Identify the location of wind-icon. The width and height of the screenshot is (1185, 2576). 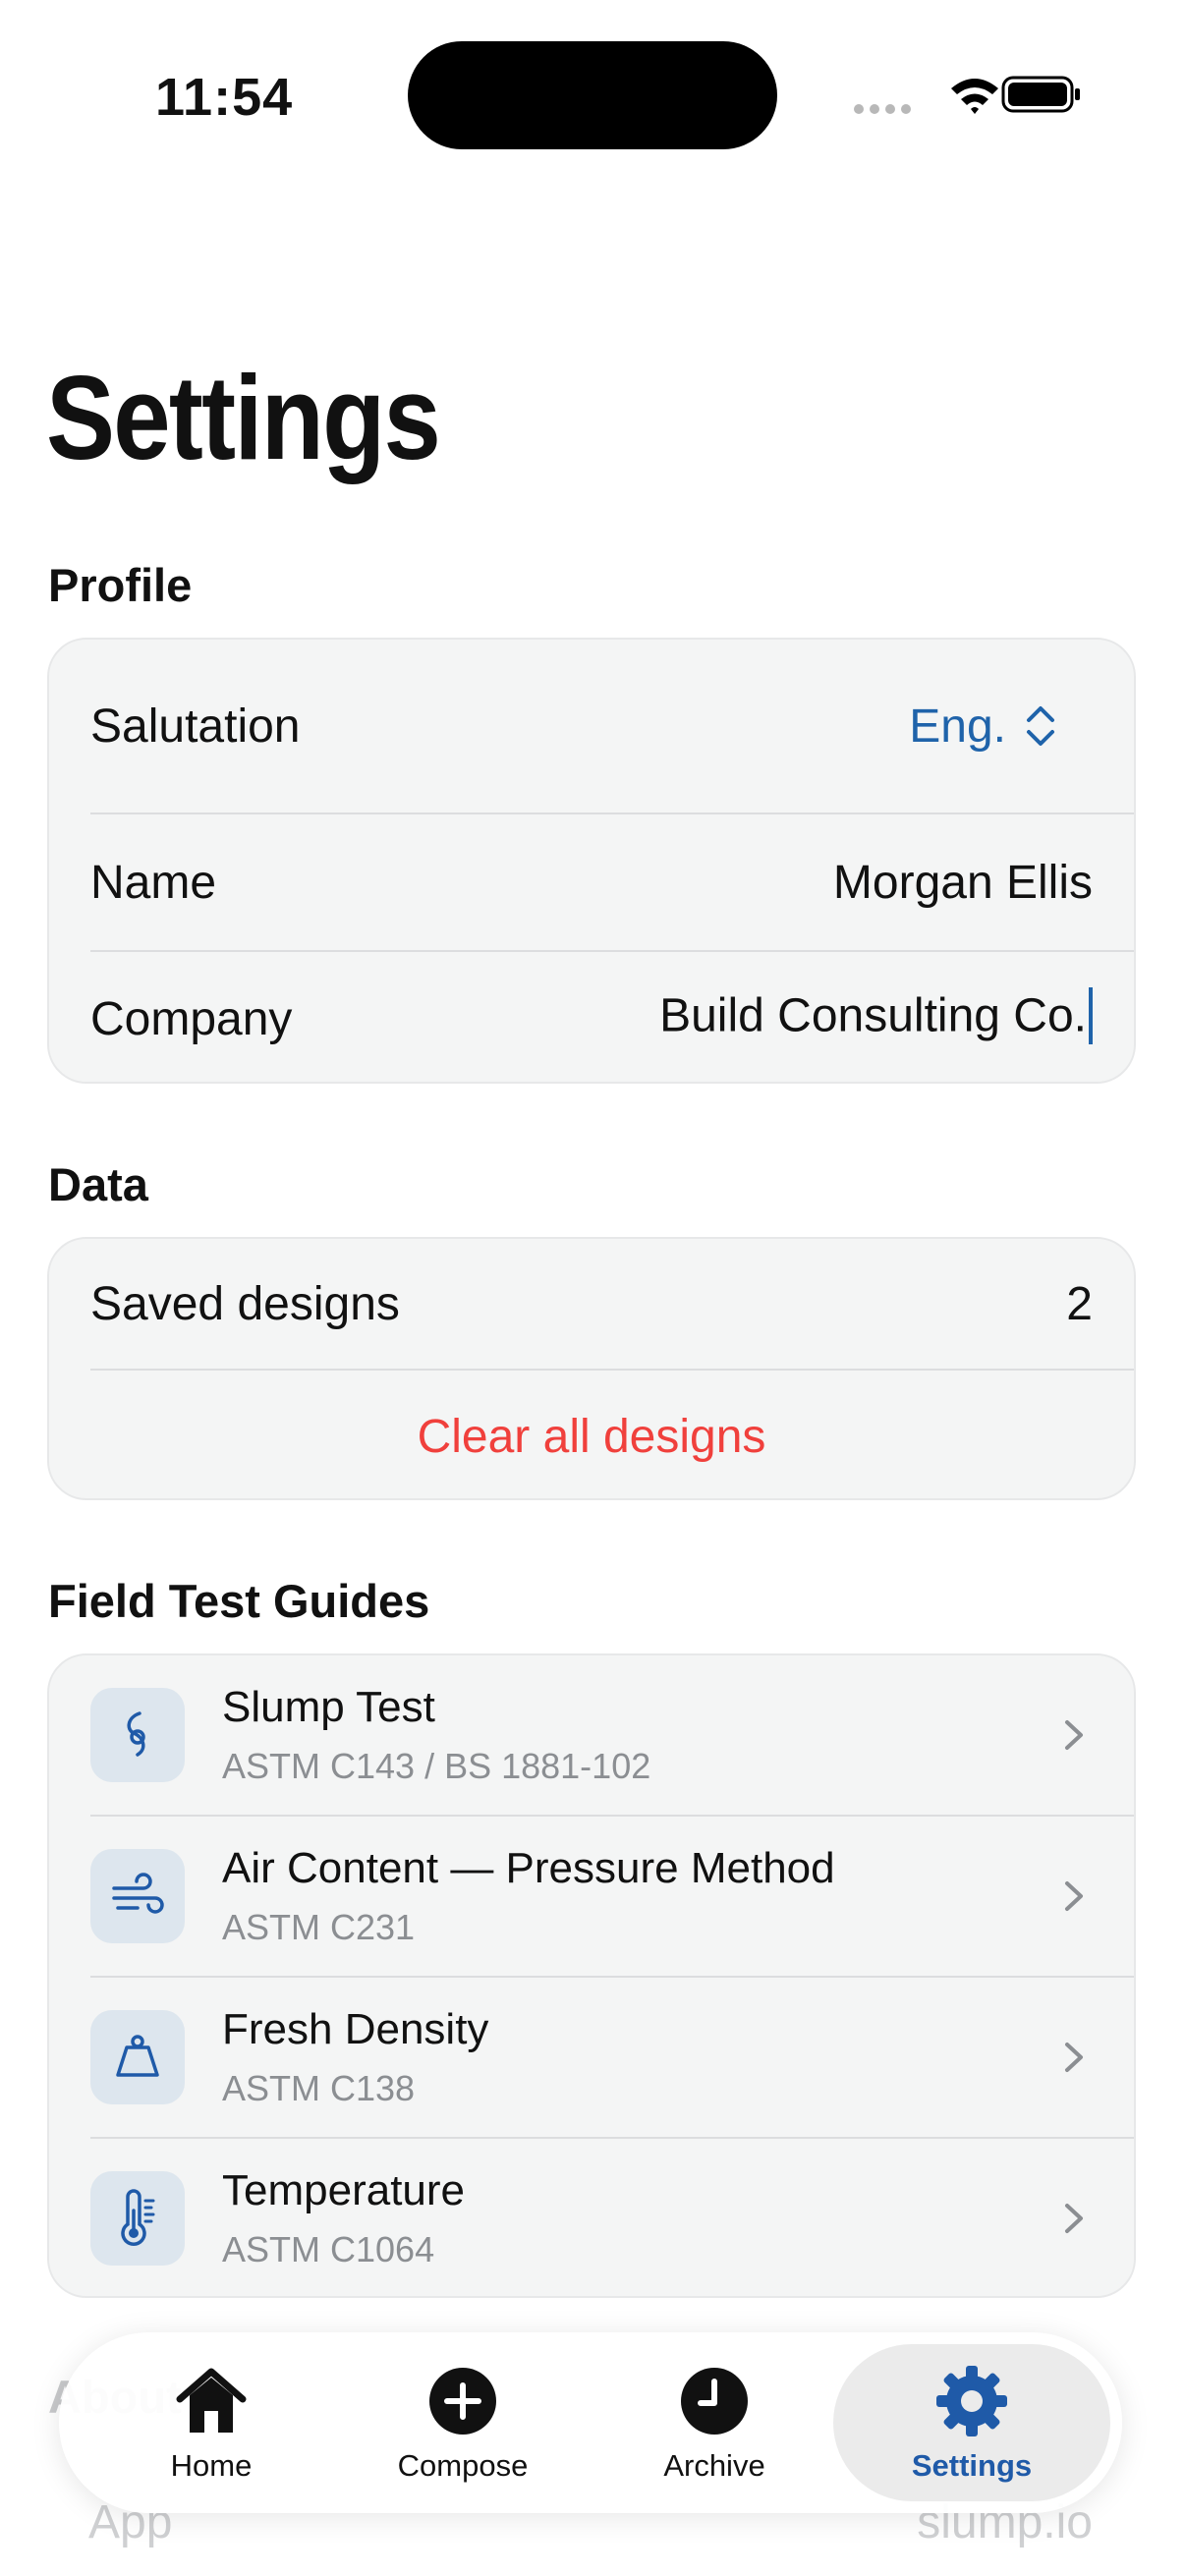
(138, 1893).